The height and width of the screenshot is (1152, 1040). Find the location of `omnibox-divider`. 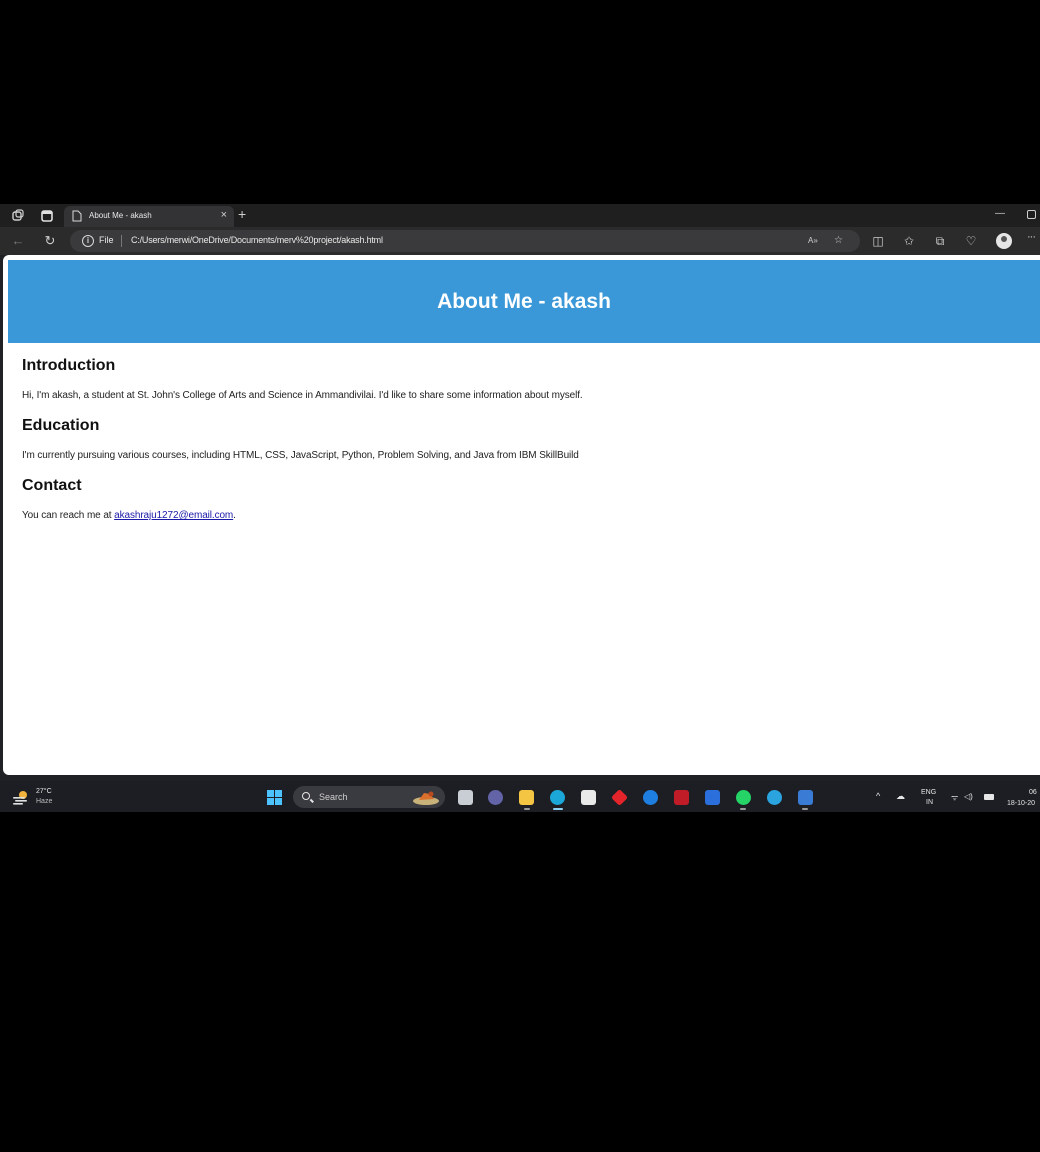

omnibox-divider is located at coordinates (121, 241).